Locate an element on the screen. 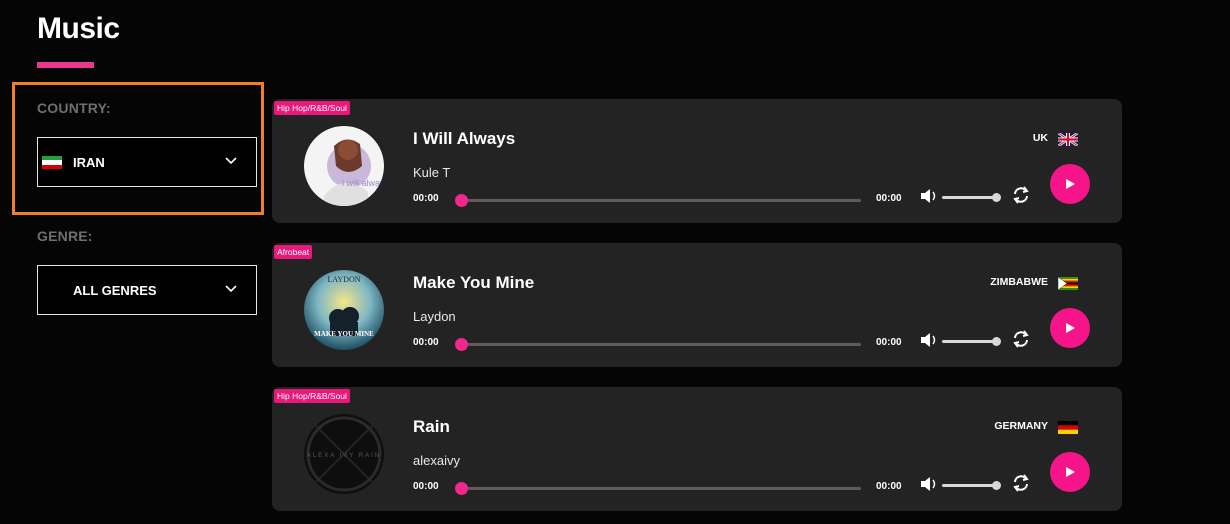  cover-text-2: MAKE YOU MINE is located at coordinates (344, 334).